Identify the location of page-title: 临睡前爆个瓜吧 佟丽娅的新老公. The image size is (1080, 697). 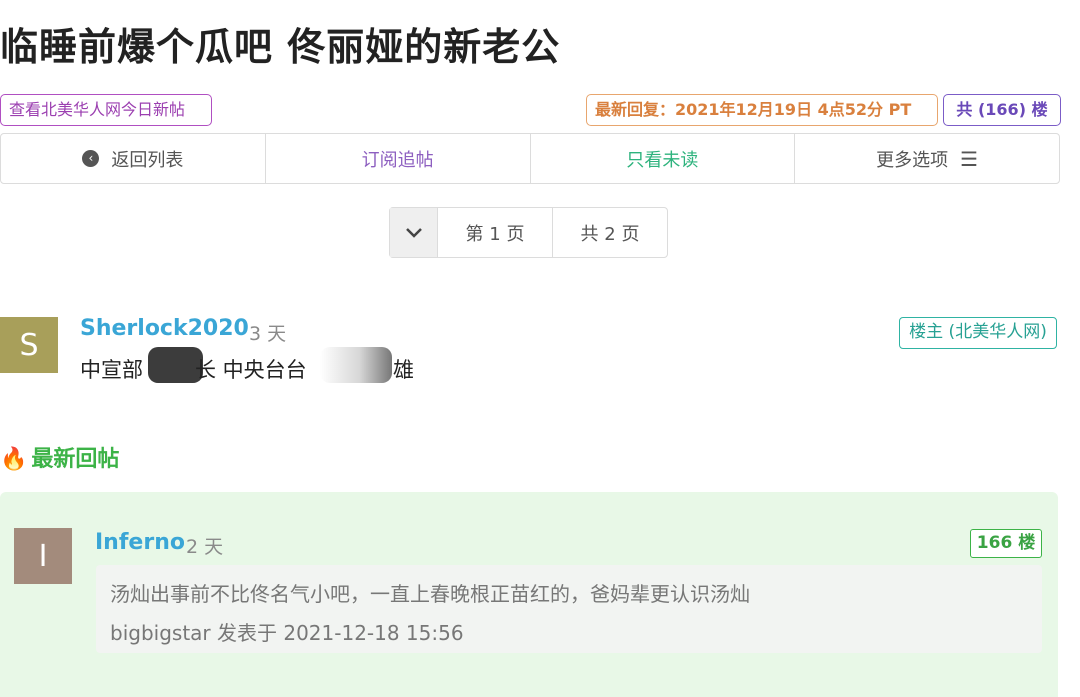
(280, 47).